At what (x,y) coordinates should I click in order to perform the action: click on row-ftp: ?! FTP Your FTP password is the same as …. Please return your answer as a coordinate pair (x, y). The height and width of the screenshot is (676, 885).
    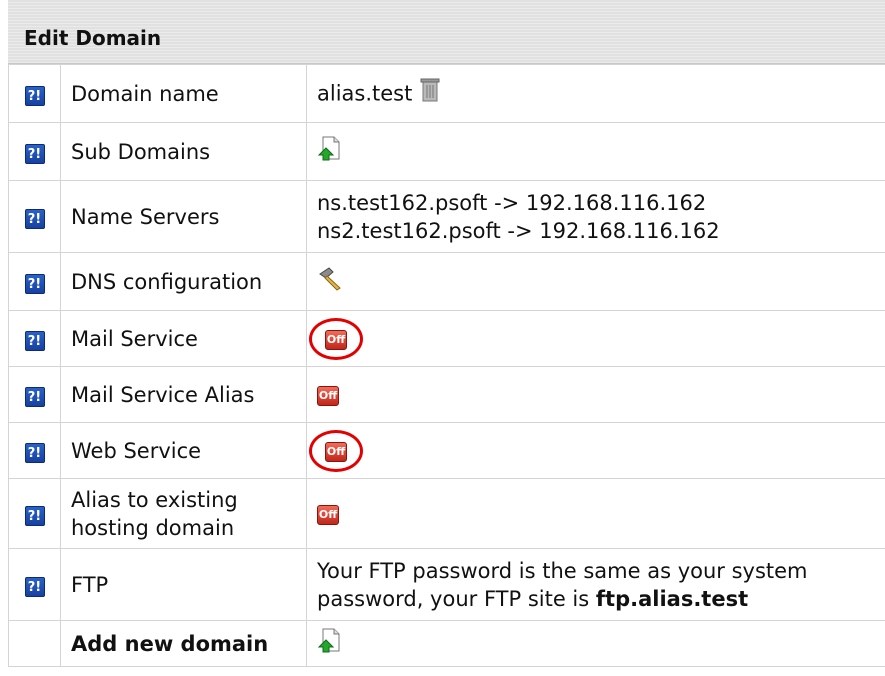
    Looking at the image, I should click on (446, 584).